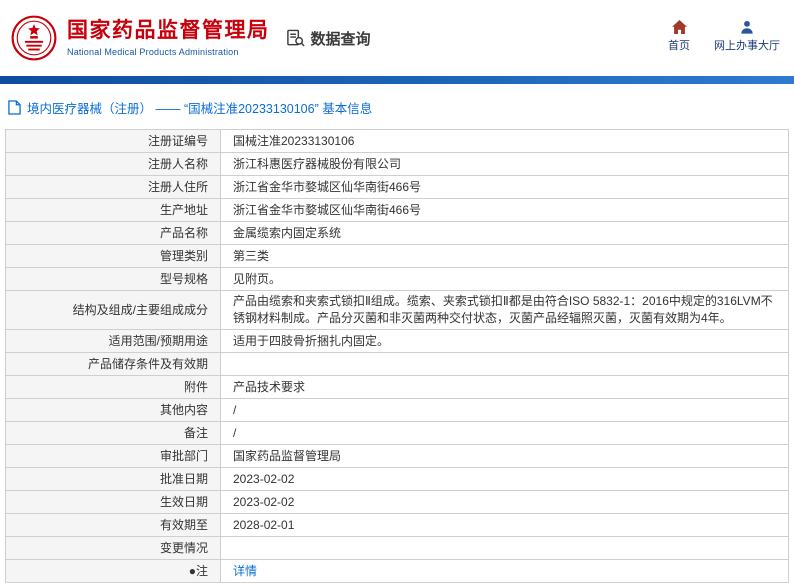 The width and height of the screenshot is (794, 583). I want to click on table-row: 注册人住所 浙江省金华市婺城区仙华南街466号, so click(397, 187).